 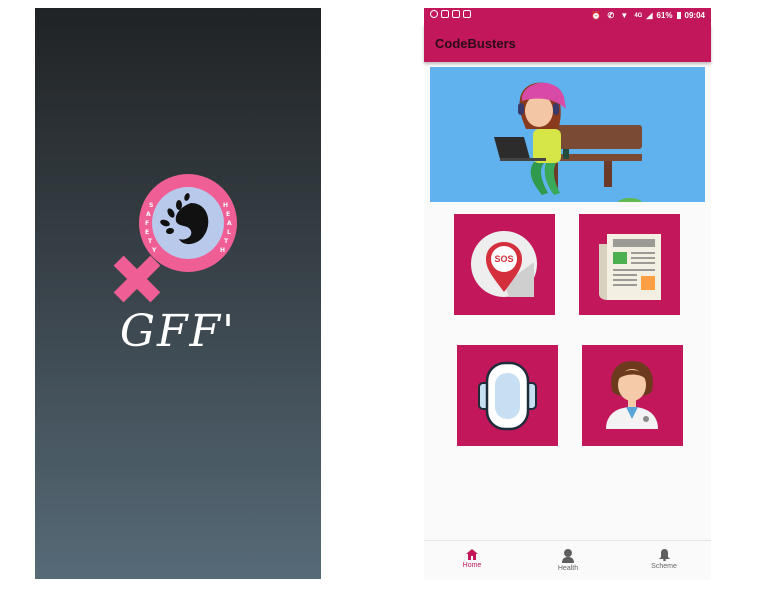 I want to click on status-bar: ⏰ ✆ ▼ 4G ◢ 61% 09:04, so click(x=567, y=16).